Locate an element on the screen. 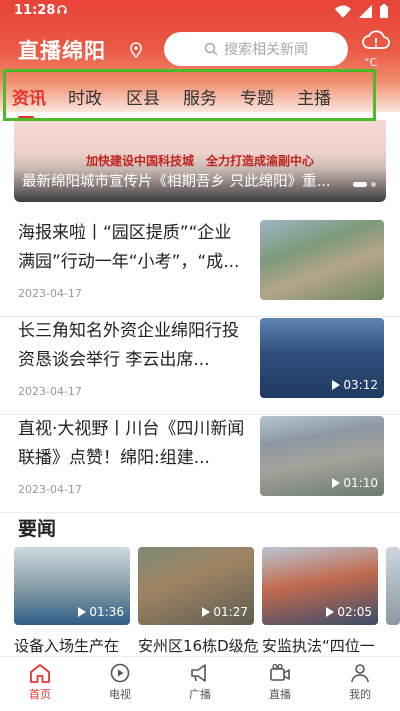 The width and height of the screenshot is (400, 711). home-icon is located at coordinates (40, 673).